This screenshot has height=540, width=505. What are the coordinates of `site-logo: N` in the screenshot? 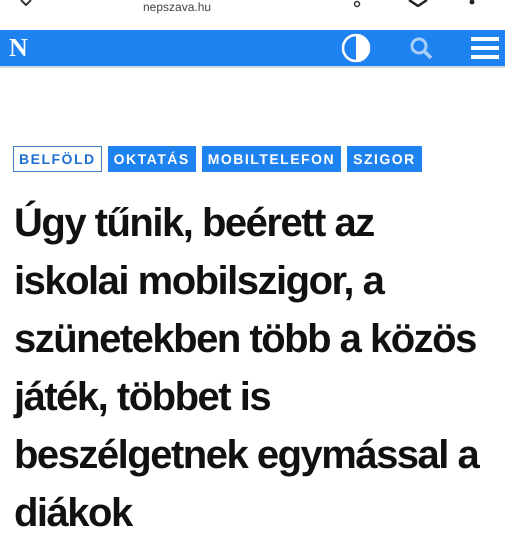 It's located at (14, 48).